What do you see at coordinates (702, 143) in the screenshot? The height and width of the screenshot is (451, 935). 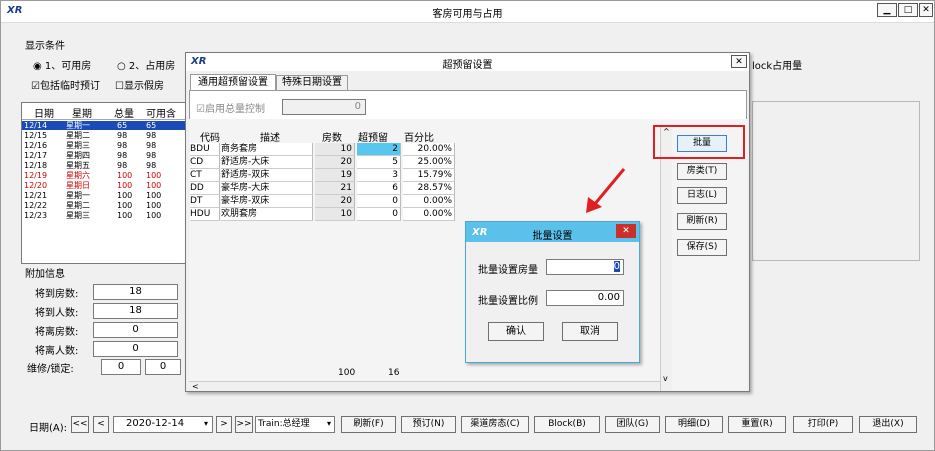 I see `batch-button: 批量` at bounding box center [702, 143].